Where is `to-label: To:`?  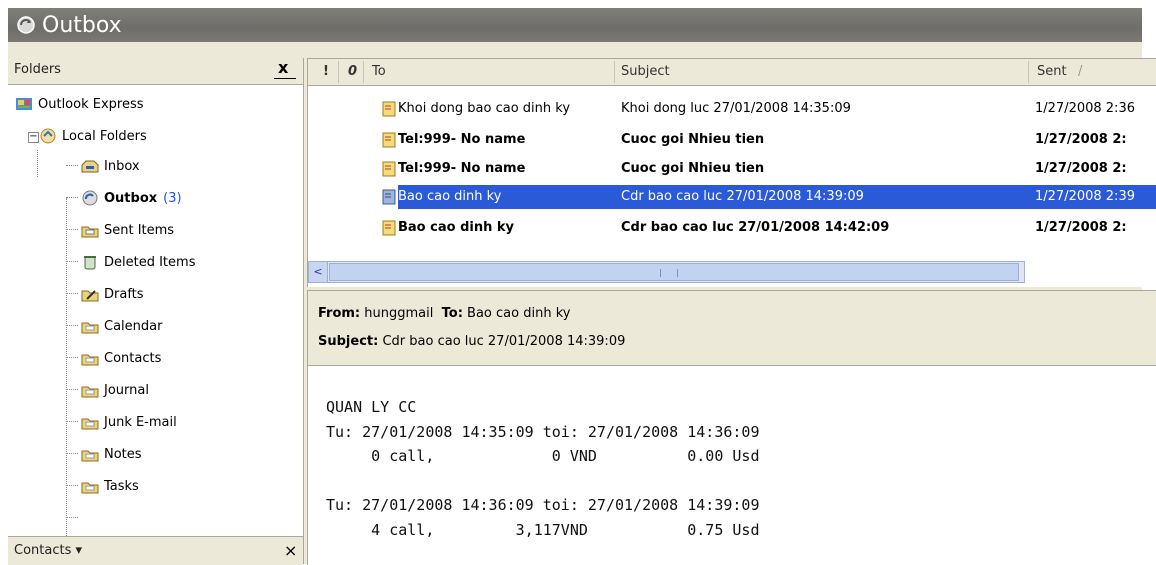
to-label: To: is located at coordinates (452, 313).